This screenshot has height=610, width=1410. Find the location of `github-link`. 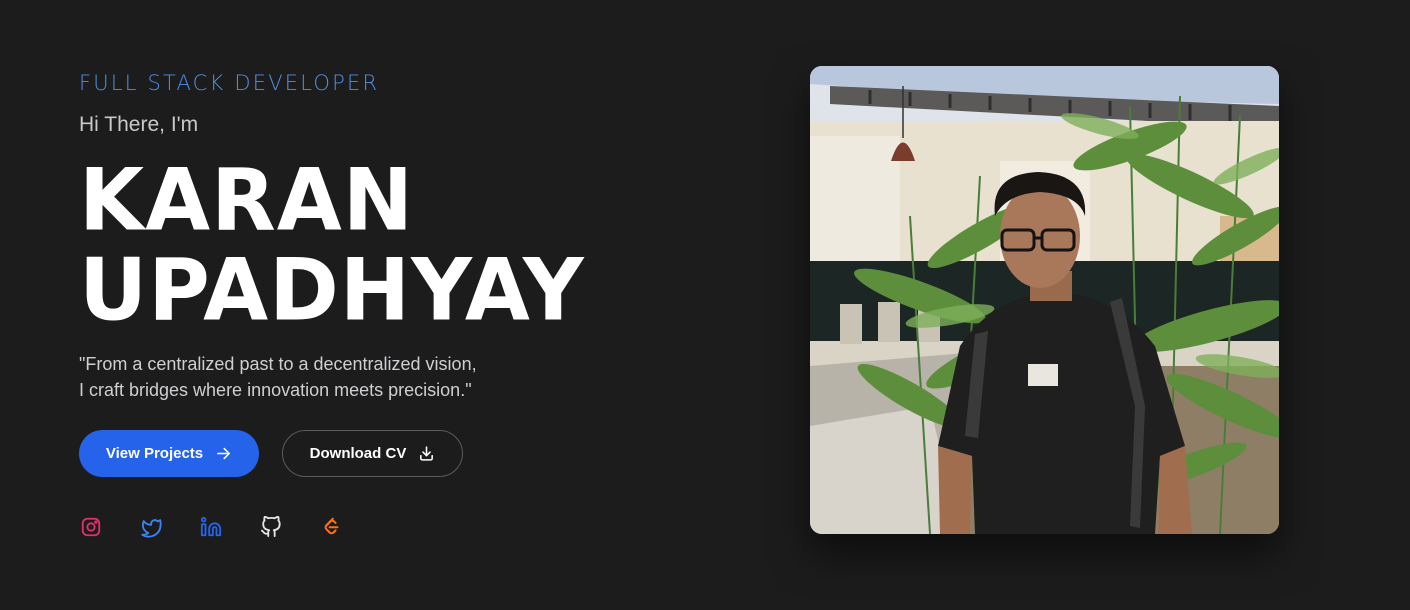

github-link is located at coordinates (271, 527).